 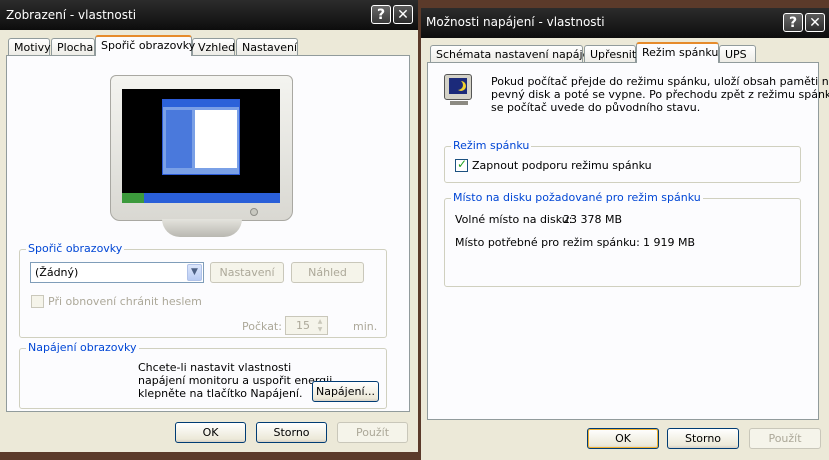 What do you see at coordinates (82, 347) in the screenshot?
I see `monitor-power-group-label: Napájení obrazovky` at bounding box center [82, 347].